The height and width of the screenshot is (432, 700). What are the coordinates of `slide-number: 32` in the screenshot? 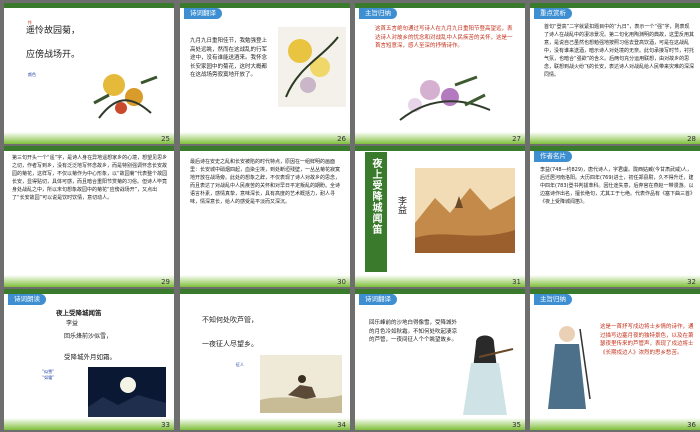 It's located at (691, 282).